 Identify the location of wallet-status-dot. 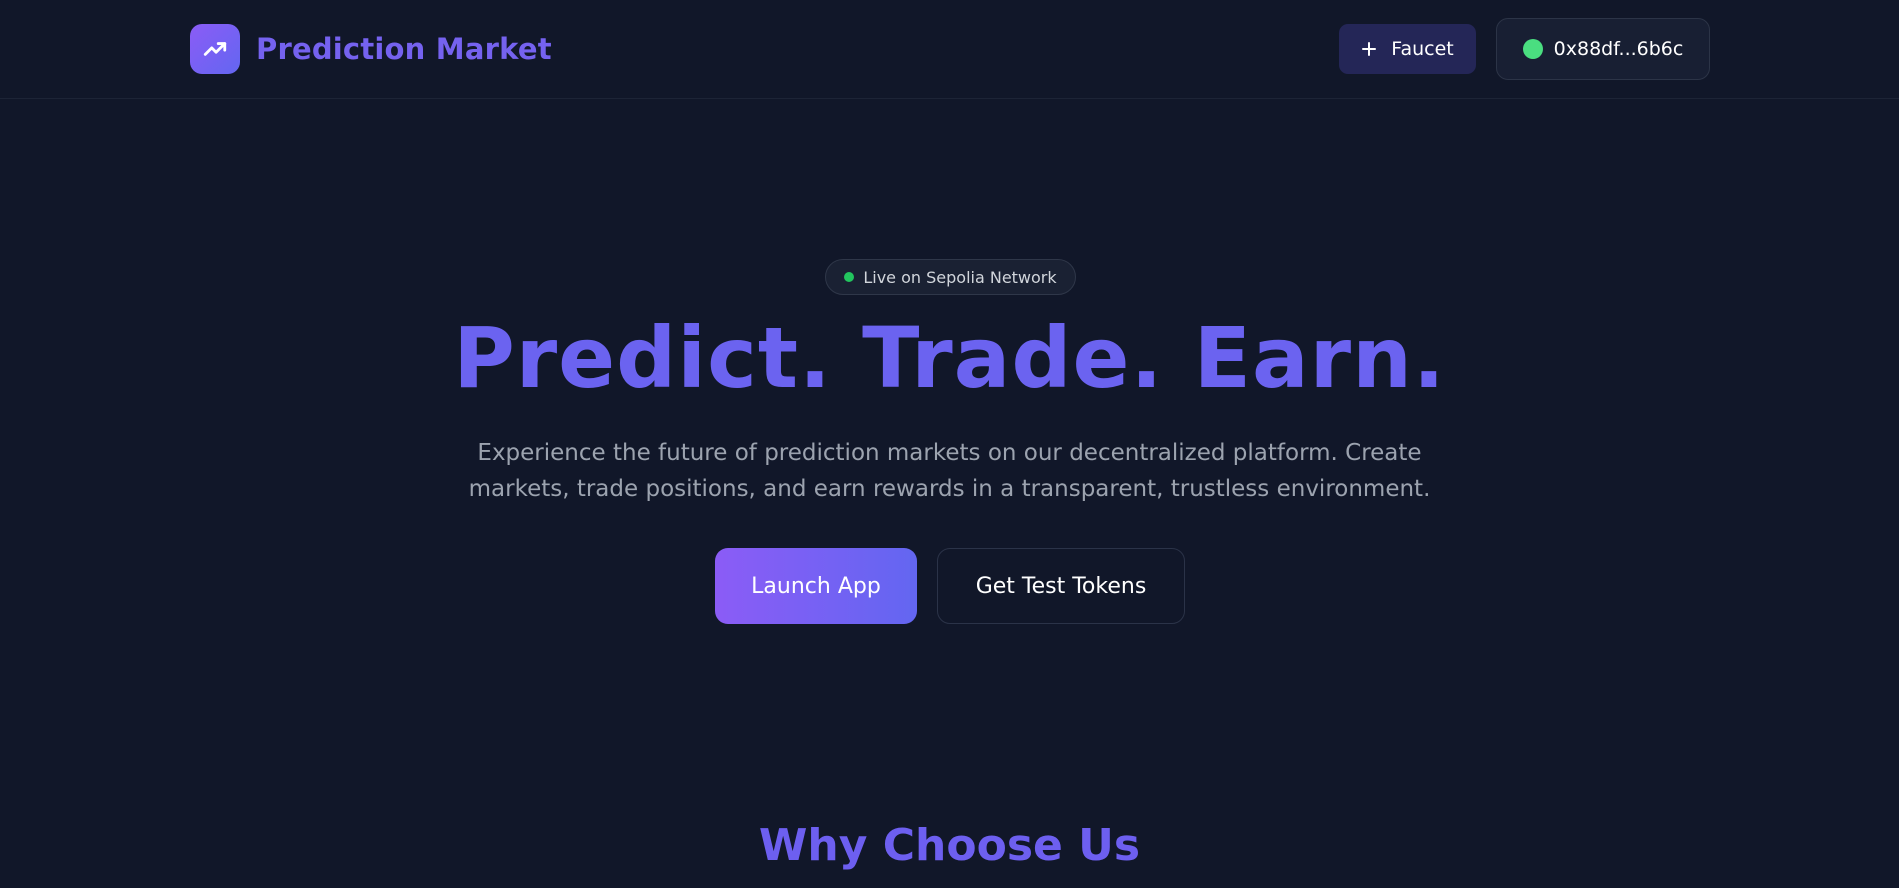
(1532, 49).